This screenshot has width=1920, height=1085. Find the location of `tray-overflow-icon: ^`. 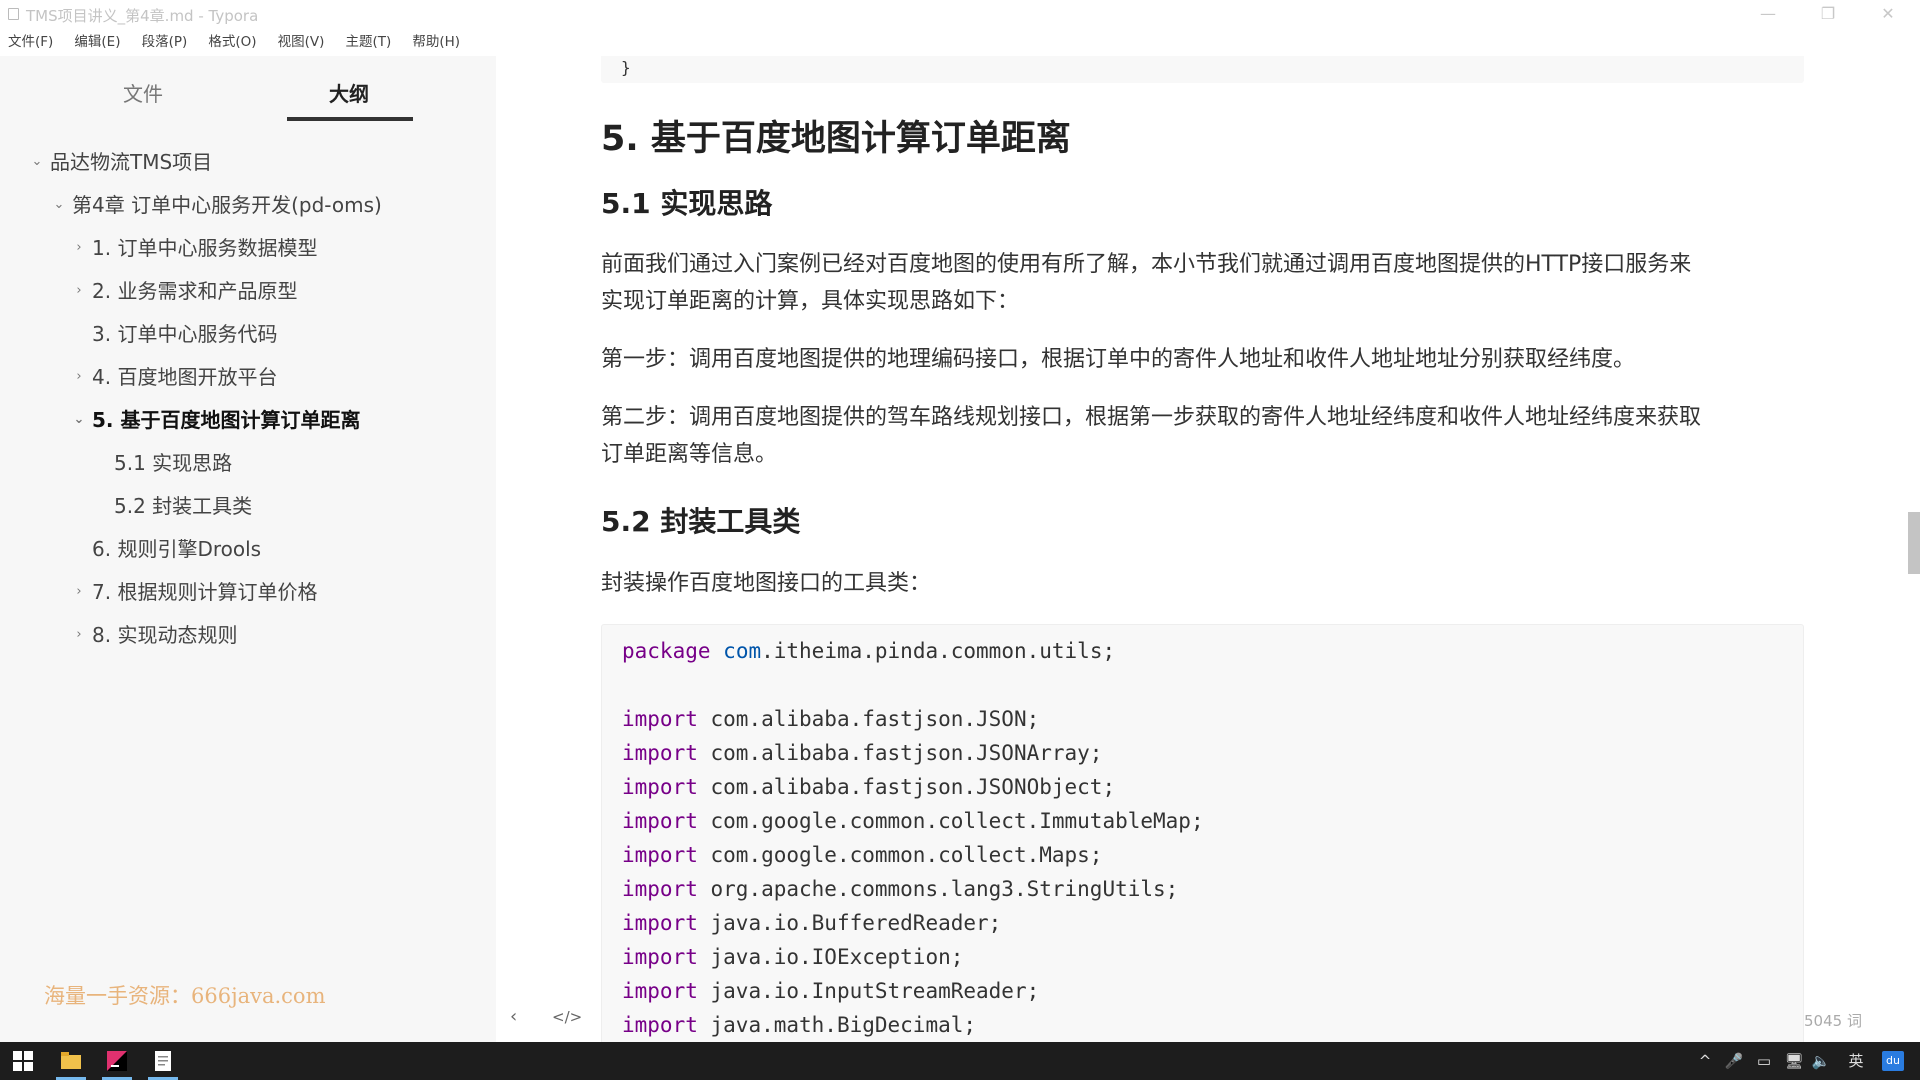

tray-overflow-icon: ^ is located at coordinates (1705, 1061).